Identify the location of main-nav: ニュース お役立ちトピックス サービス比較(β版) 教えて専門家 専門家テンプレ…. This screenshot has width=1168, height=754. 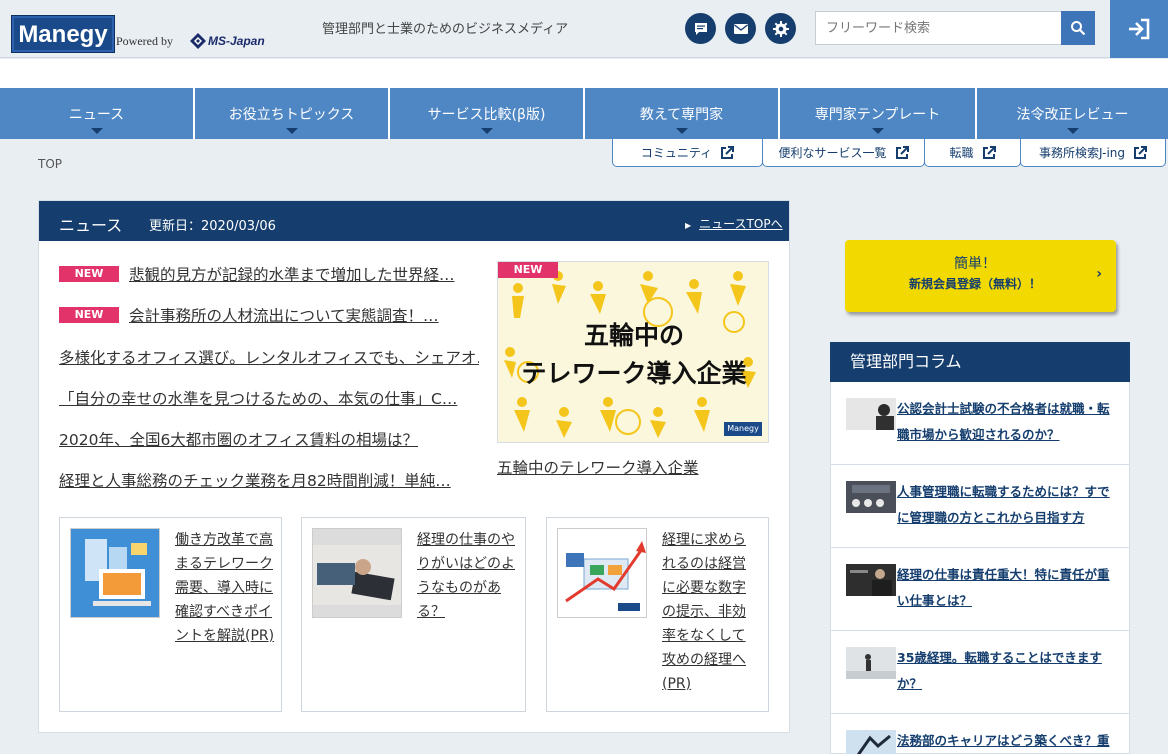
(584, 113).